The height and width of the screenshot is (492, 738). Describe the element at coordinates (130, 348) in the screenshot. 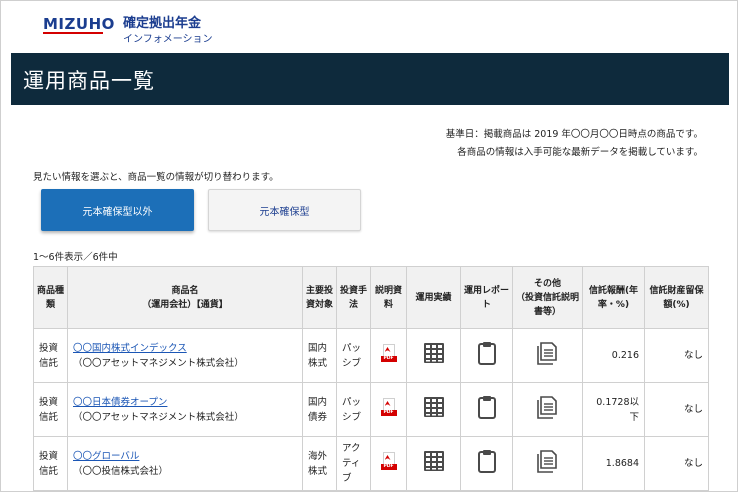

I see `product-link: 〇〇国内株式インデックス` at that location.